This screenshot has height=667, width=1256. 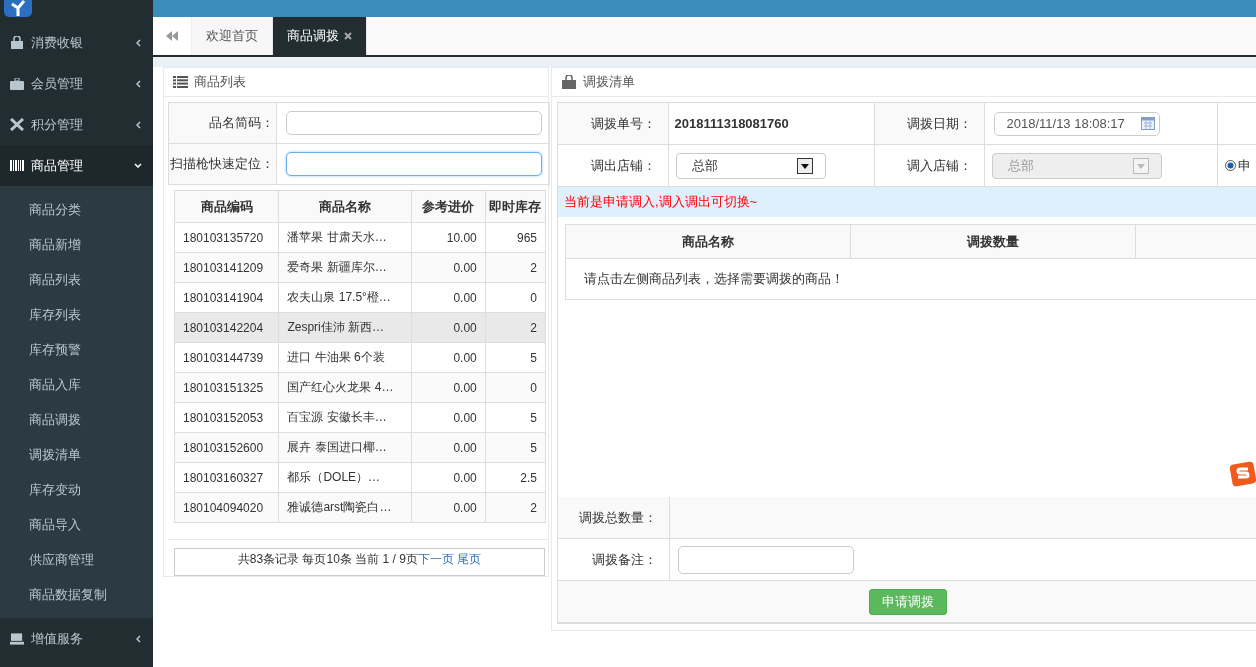 What do you see at coordinates (222, 164) in the screenshot?
I see `field-label: 扫描枪快速定位：` at bounding box center [222, 164].